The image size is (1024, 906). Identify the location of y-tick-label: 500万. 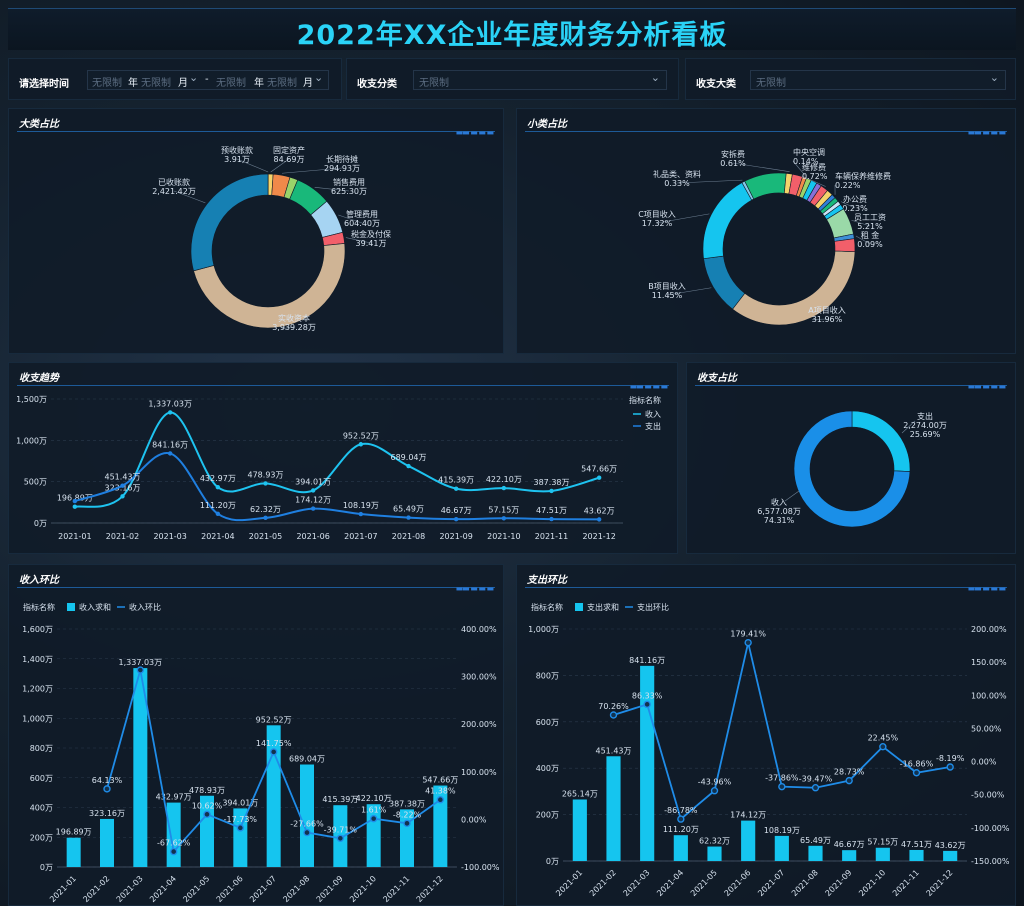
(35, 482).